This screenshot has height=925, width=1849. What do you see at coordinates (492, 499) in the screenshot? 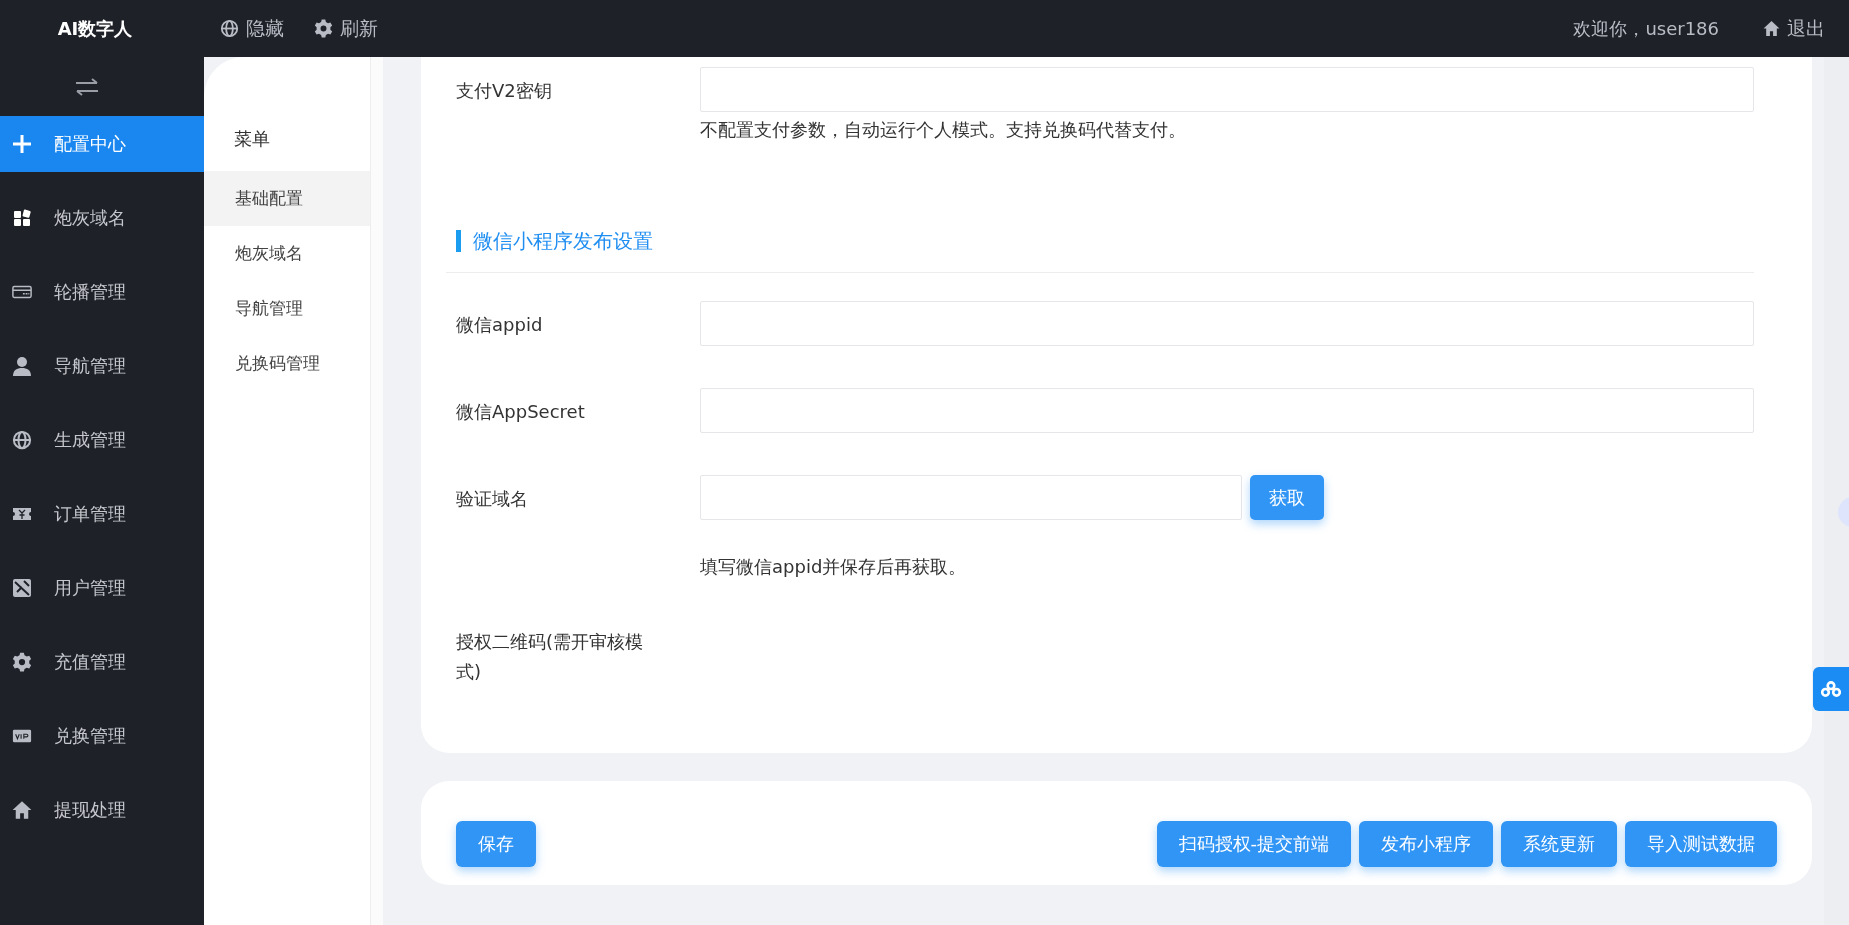
I see `field-label: 验证域名` at bounding box center [492, 499].